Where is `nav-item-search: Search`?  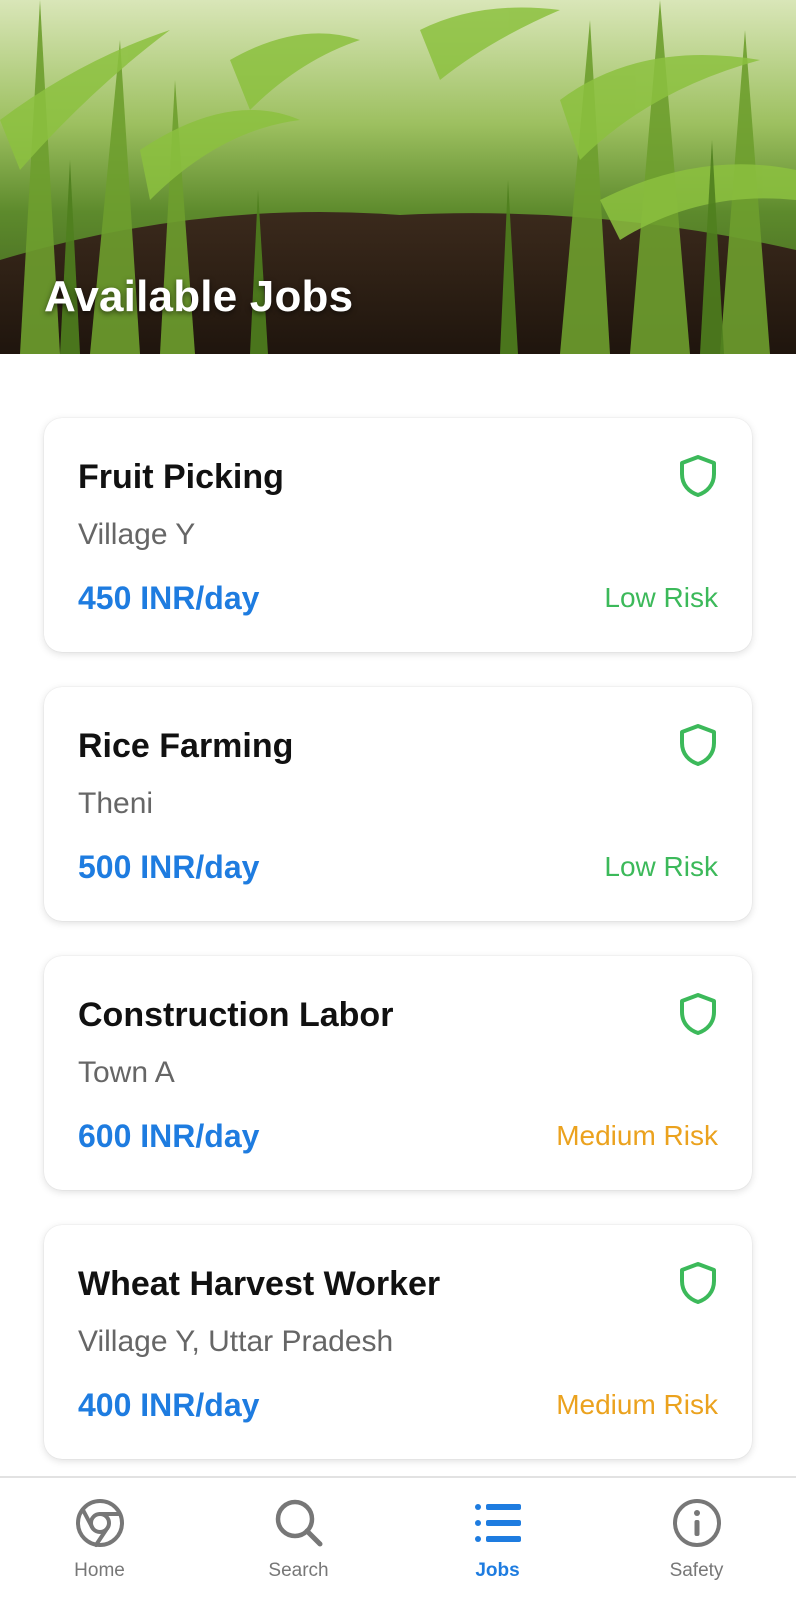 nav-item-search: Search is located at coordinates (298, 1539).